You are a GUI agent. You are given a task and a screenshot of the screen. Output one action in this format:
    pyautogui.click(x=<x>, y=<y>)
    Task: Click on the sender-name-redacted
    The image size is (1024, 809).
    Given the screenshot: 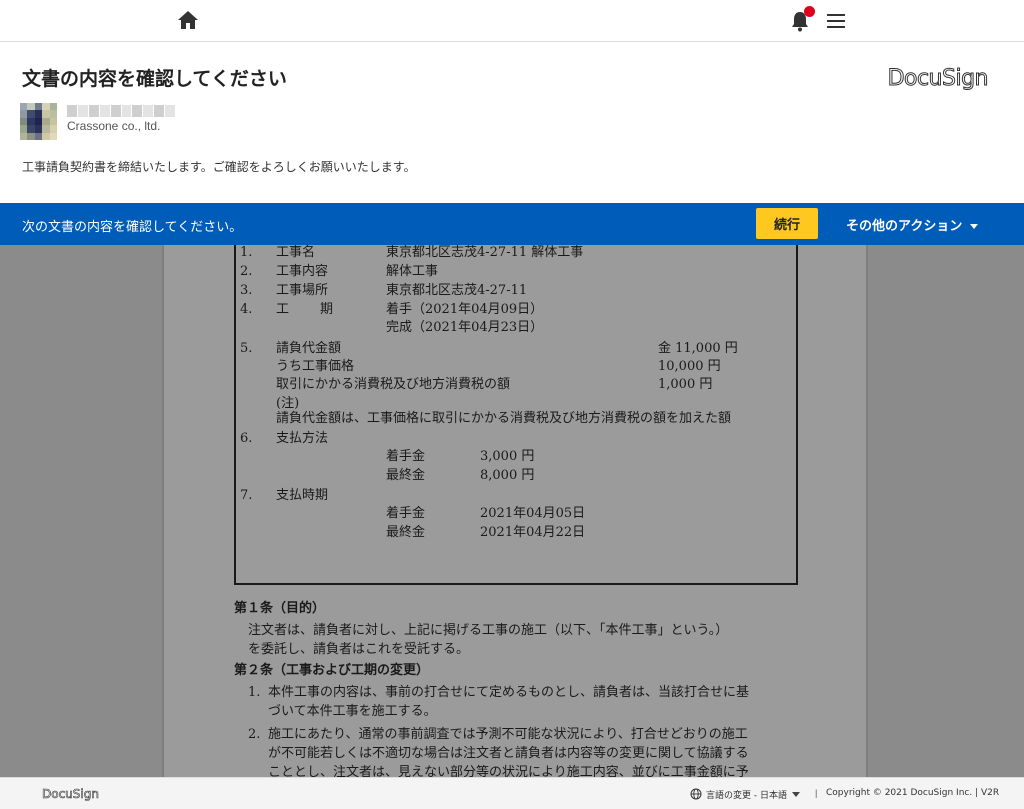 What is the action you would take?
    pyautogui.click(x=121, y=111)
    